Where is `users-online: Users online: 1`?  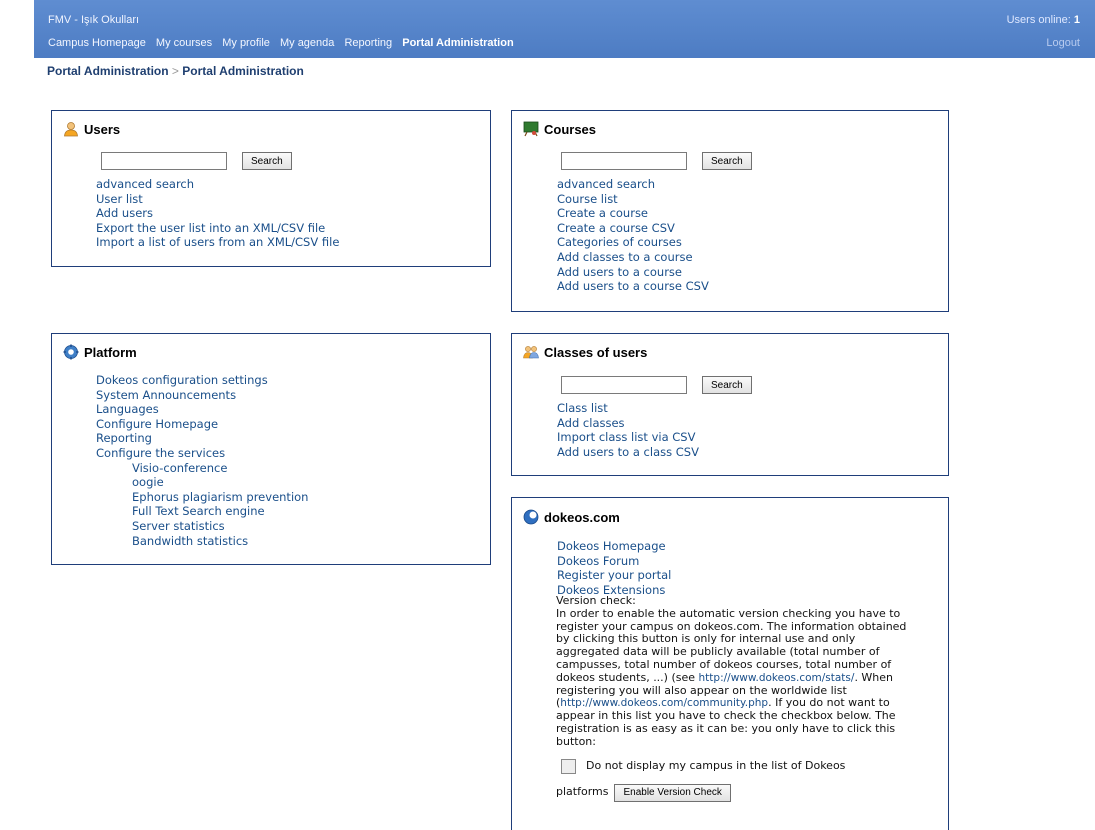 users-online: Users online: 1 is located at coordinates (1043, 20).